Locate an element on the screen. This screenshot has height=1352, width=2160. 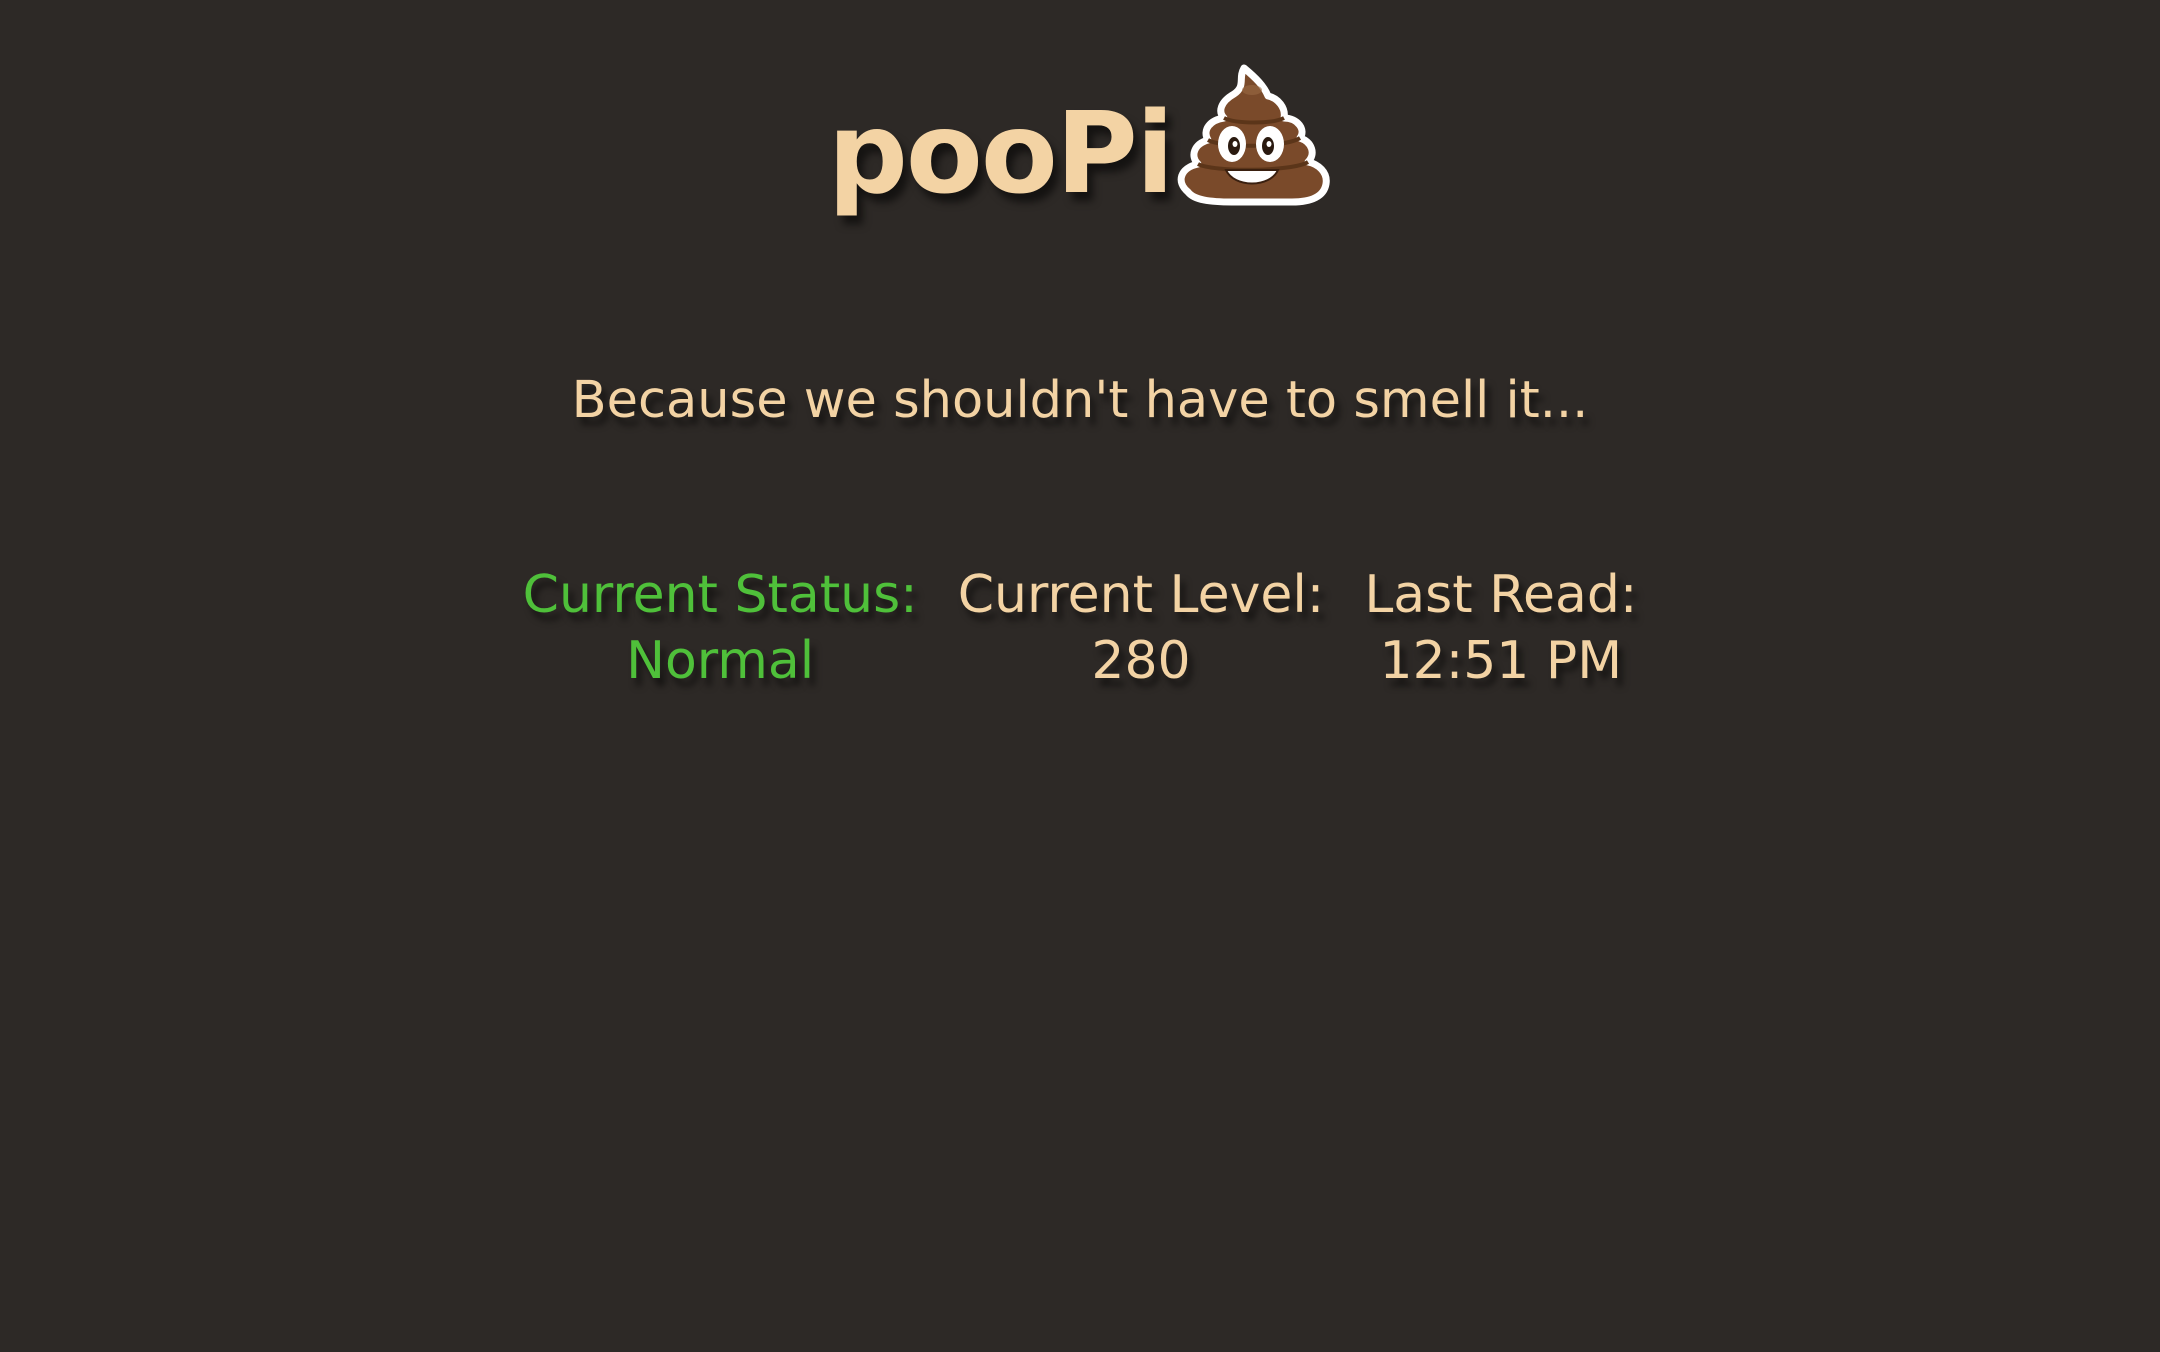
current-level-label: Current Level: is located at coordinates (1141, 595).